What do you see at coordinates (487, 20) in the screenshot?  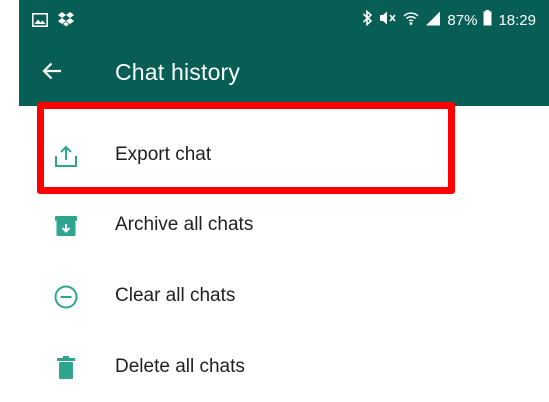 I see `battery-icon` at bounding box center [487, 20].